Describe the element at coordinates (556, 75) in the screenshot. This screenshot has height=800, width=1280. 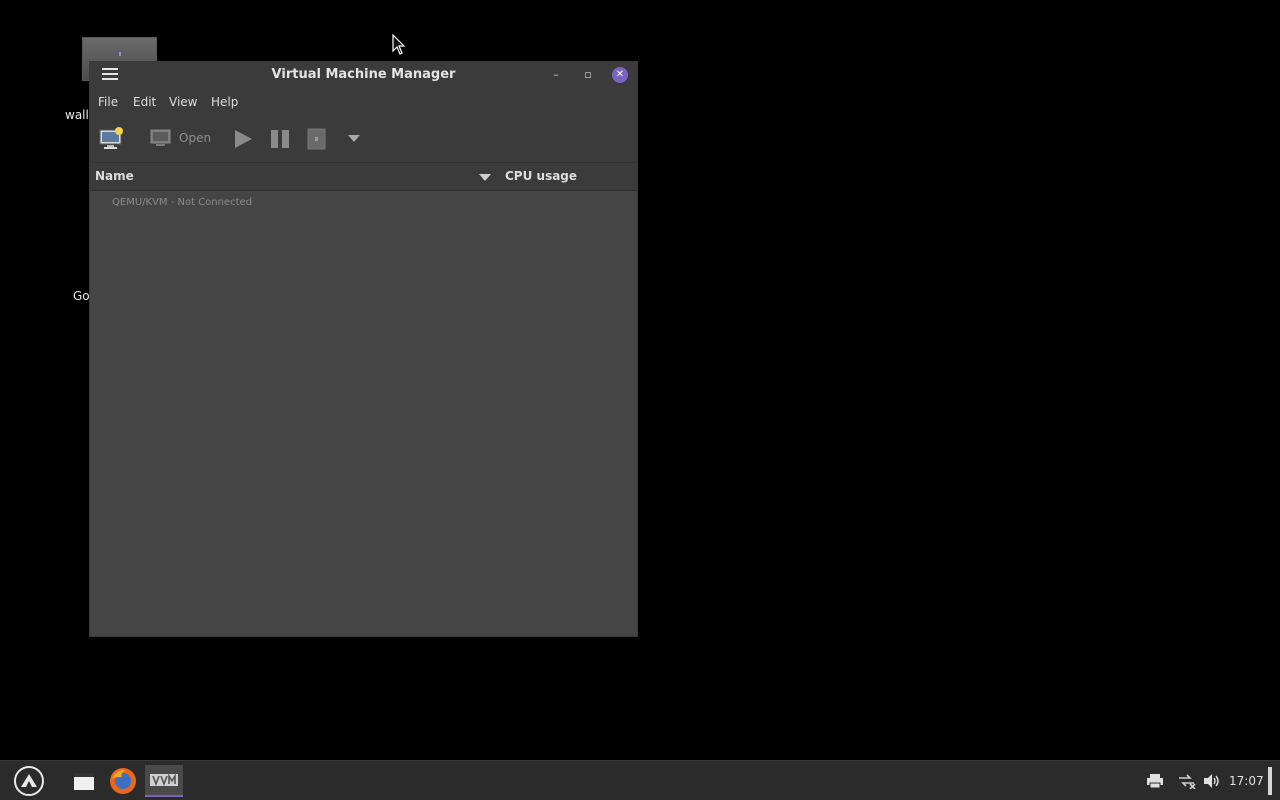
I see `minimize-button: –` at that location.